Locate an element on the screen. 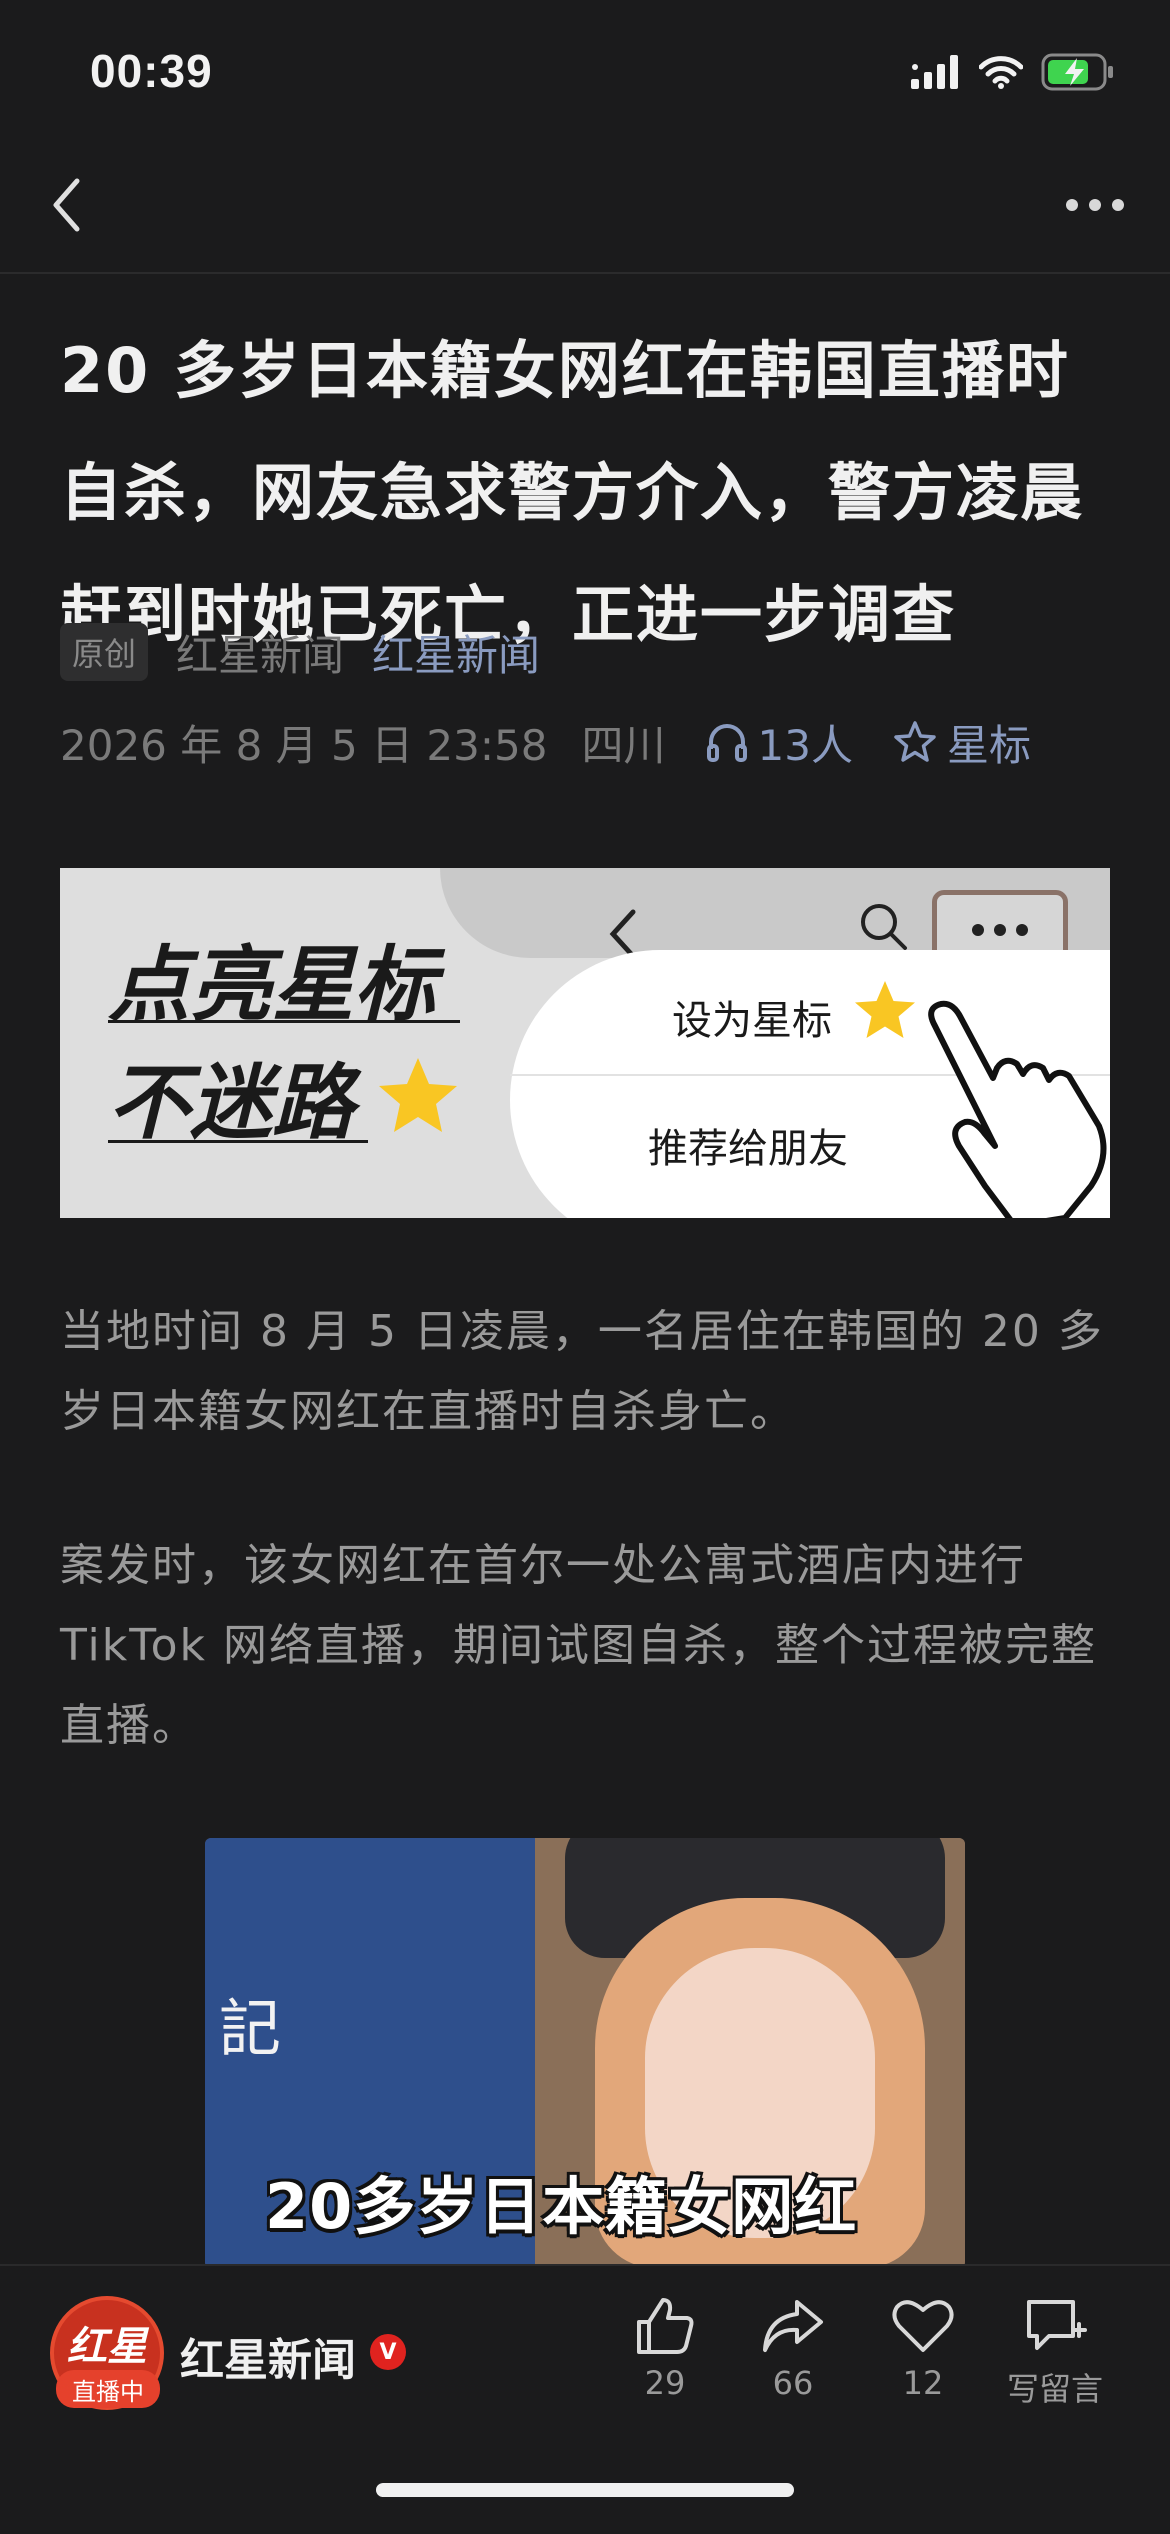 This screenshot has height=2534, width=1170. account-name: 红星新闻 is located at coordinates (268, 2356).